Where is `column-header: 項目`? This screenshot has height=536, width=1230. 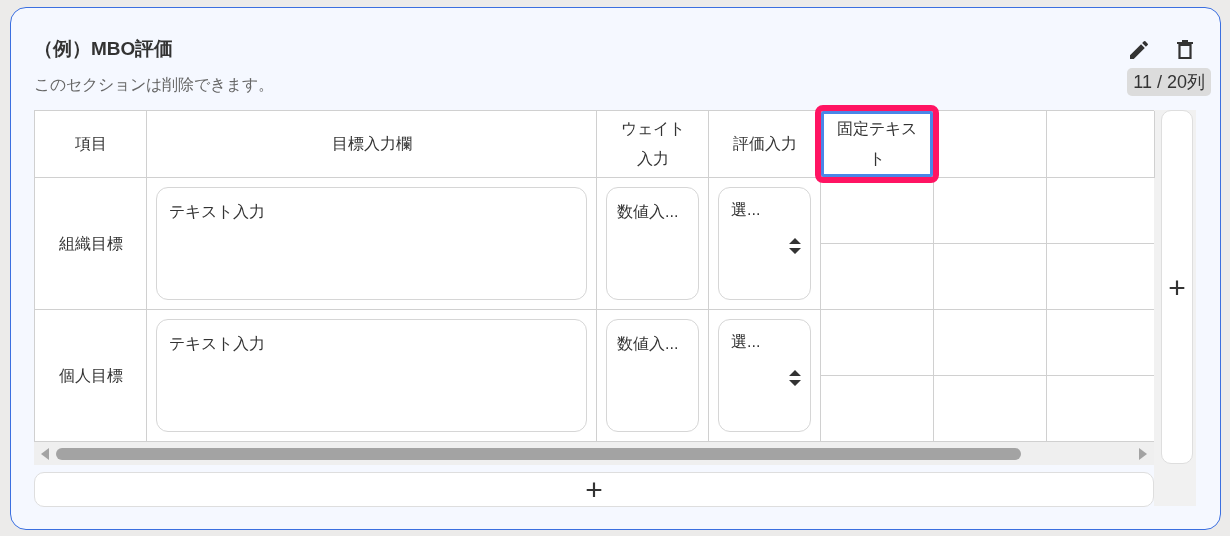 column-header: 項目 is located at coordinates (90, 144).